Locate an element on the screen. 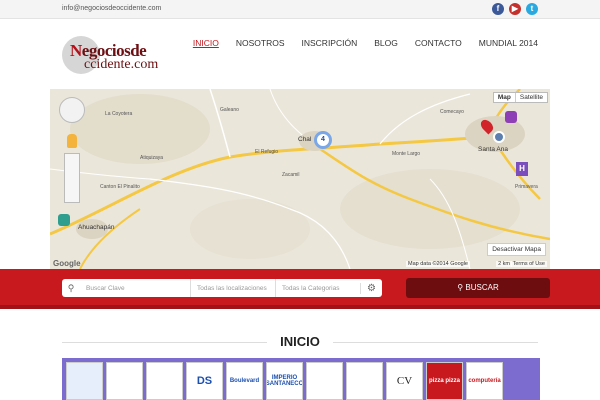  pegman-icon is located at coordinates (72, 141).